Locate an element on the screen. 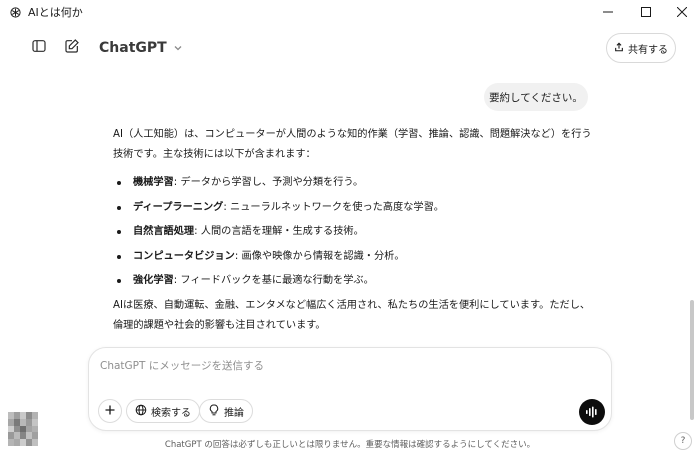 This screenshot has width=700, height=459. chatgpt-logo-icon is located at coordinates (15, 12).